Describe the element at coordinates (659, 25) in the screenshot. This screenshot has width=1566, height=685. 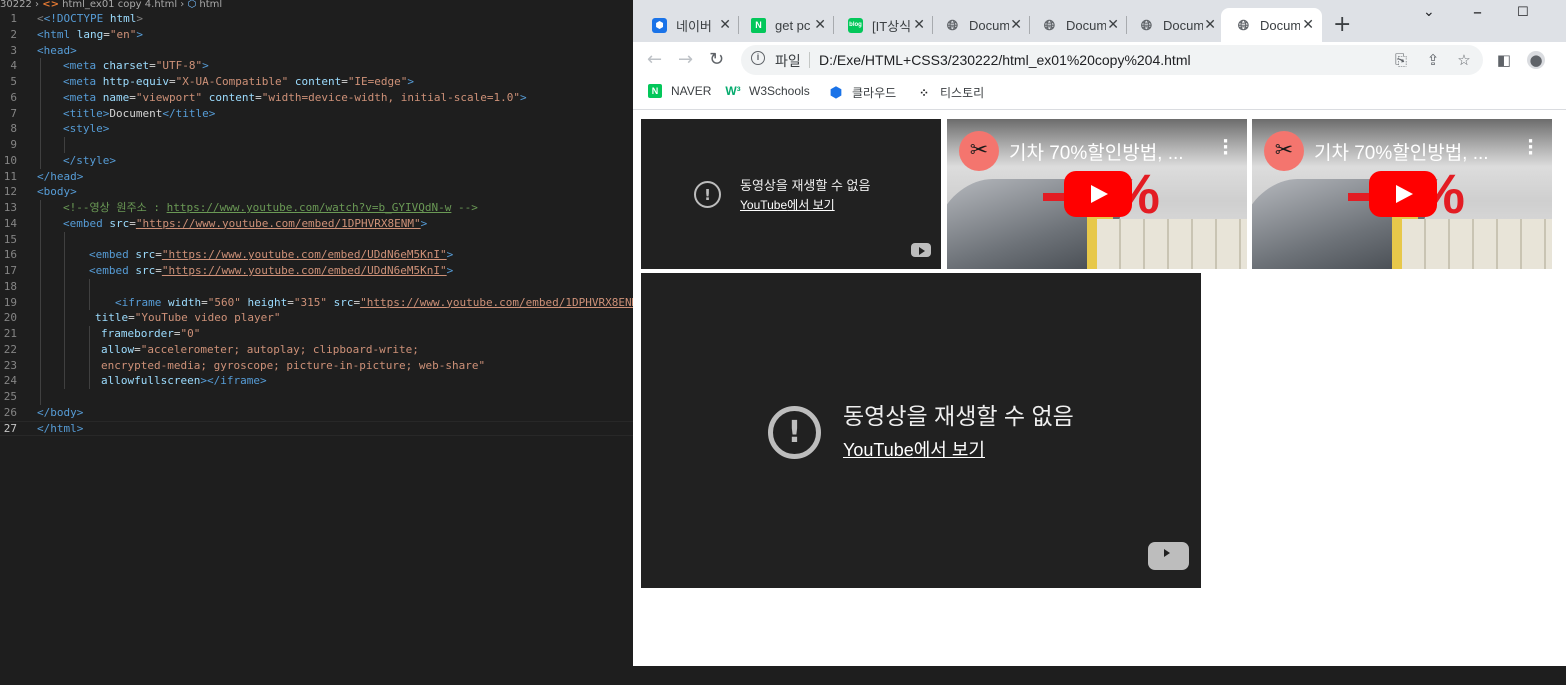
I see `naver-blue-icon: ⬢` at that location.